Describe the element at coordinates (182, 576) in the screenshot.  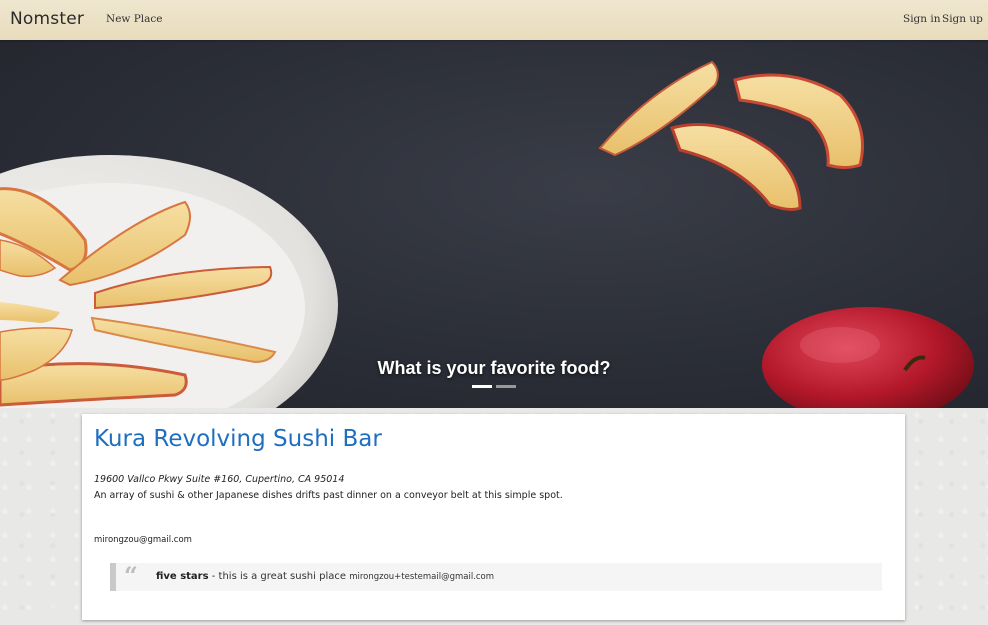
I see `comment-rating: five stars` at that location.